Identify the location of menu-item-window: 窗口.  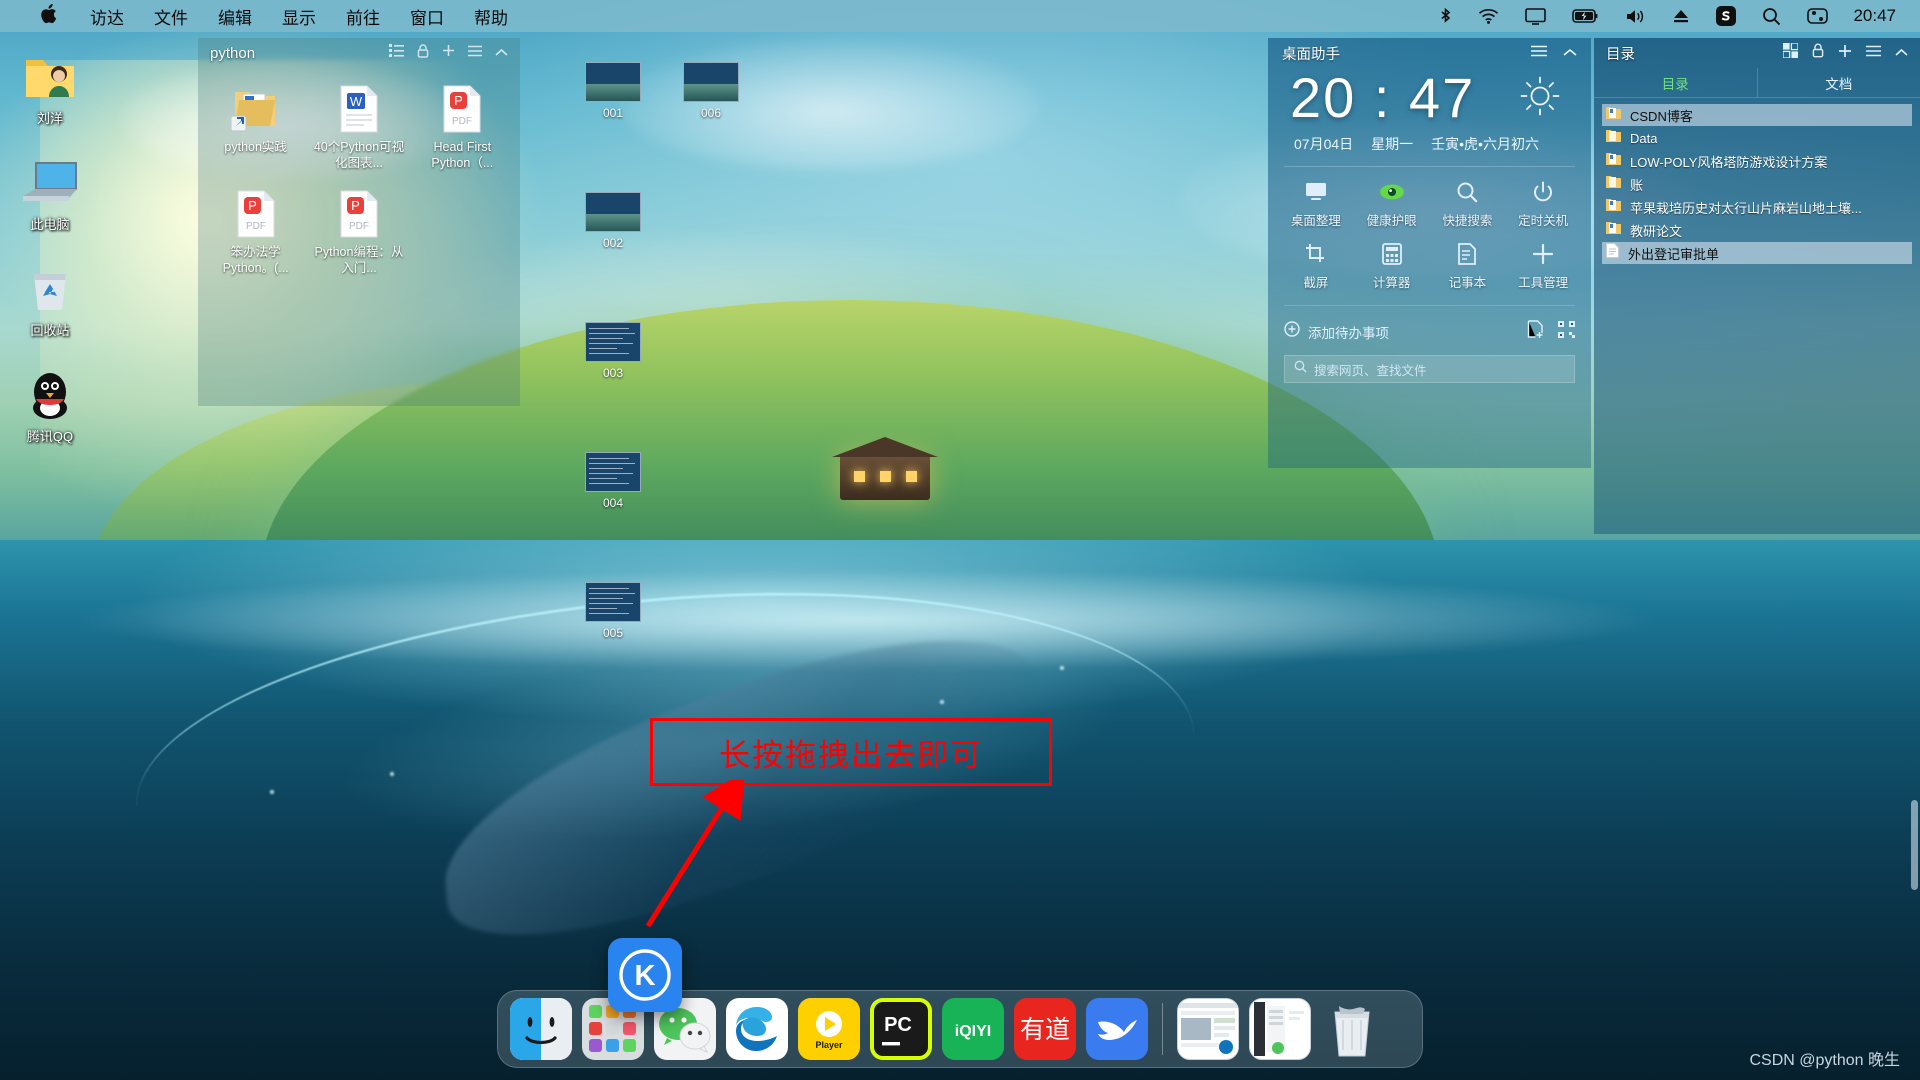
(427, 16).